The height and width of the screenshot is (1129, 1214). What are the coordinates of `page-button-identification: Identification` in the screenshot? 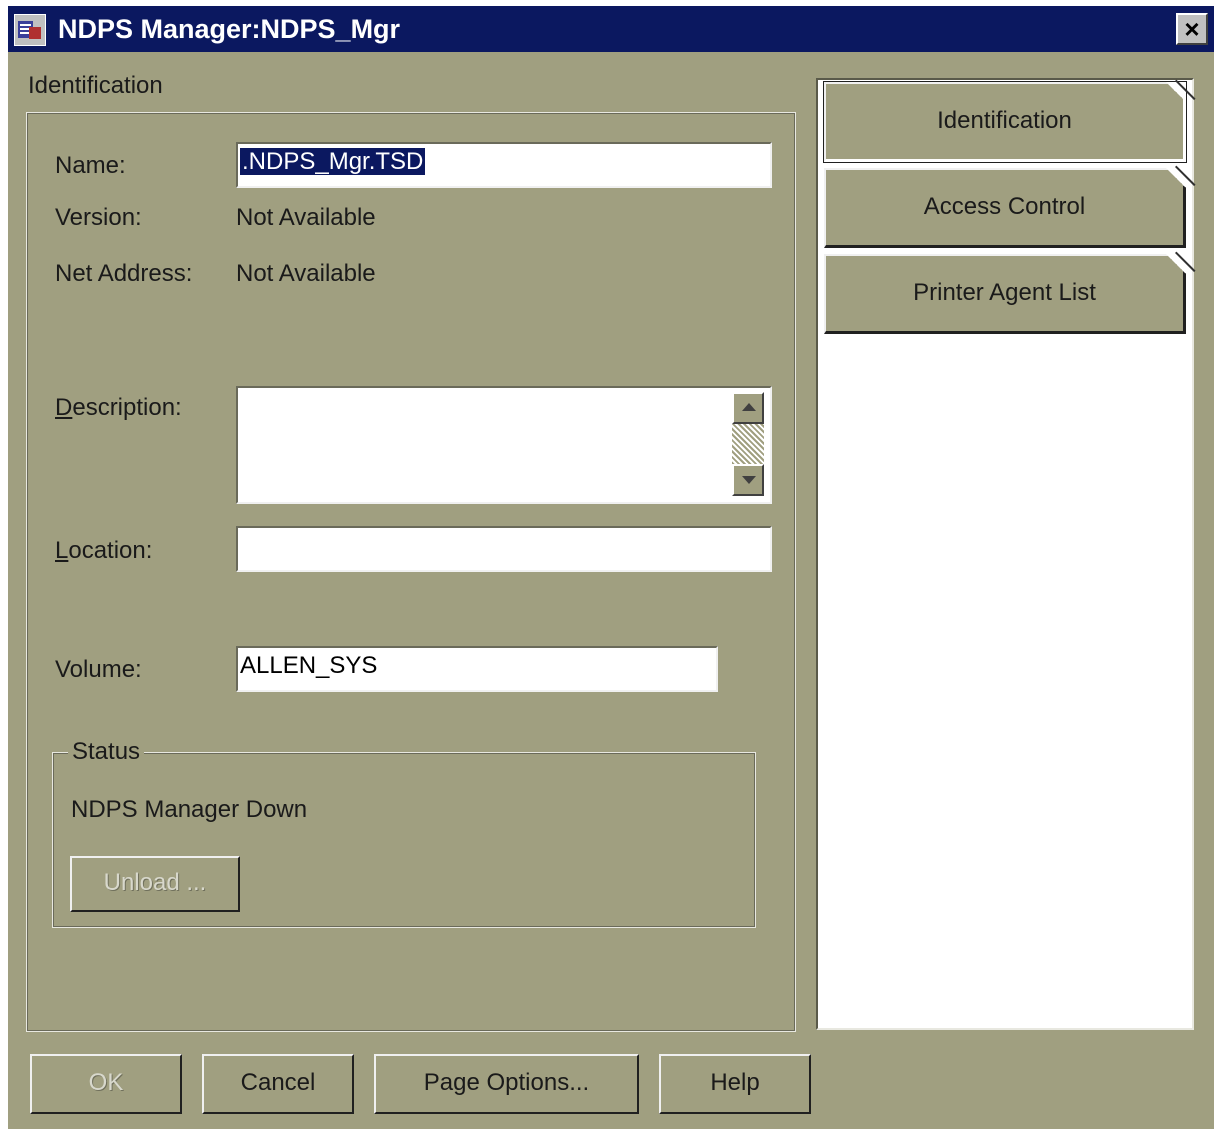 It's located at (1005, 122).